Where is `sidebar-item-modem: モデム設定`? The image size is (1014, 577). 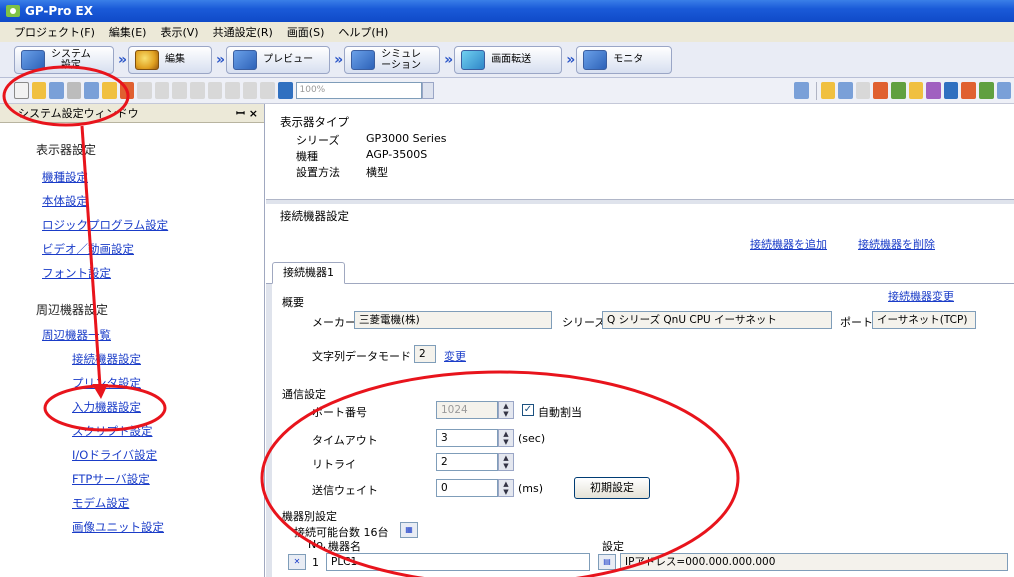 sidebar-item-modem: モデム設定 is located at coordinates (132, 503).